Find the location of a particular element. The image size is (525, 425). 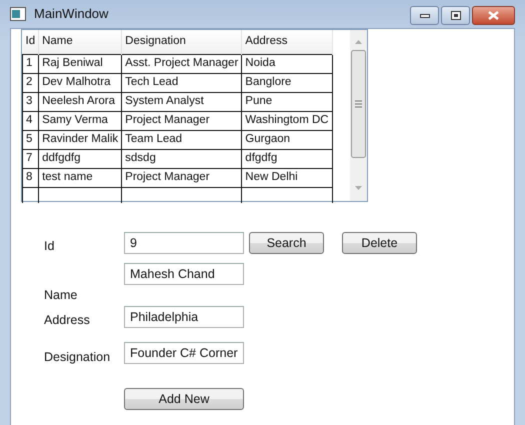

column-header: Id is located at coordinates (30, 42).